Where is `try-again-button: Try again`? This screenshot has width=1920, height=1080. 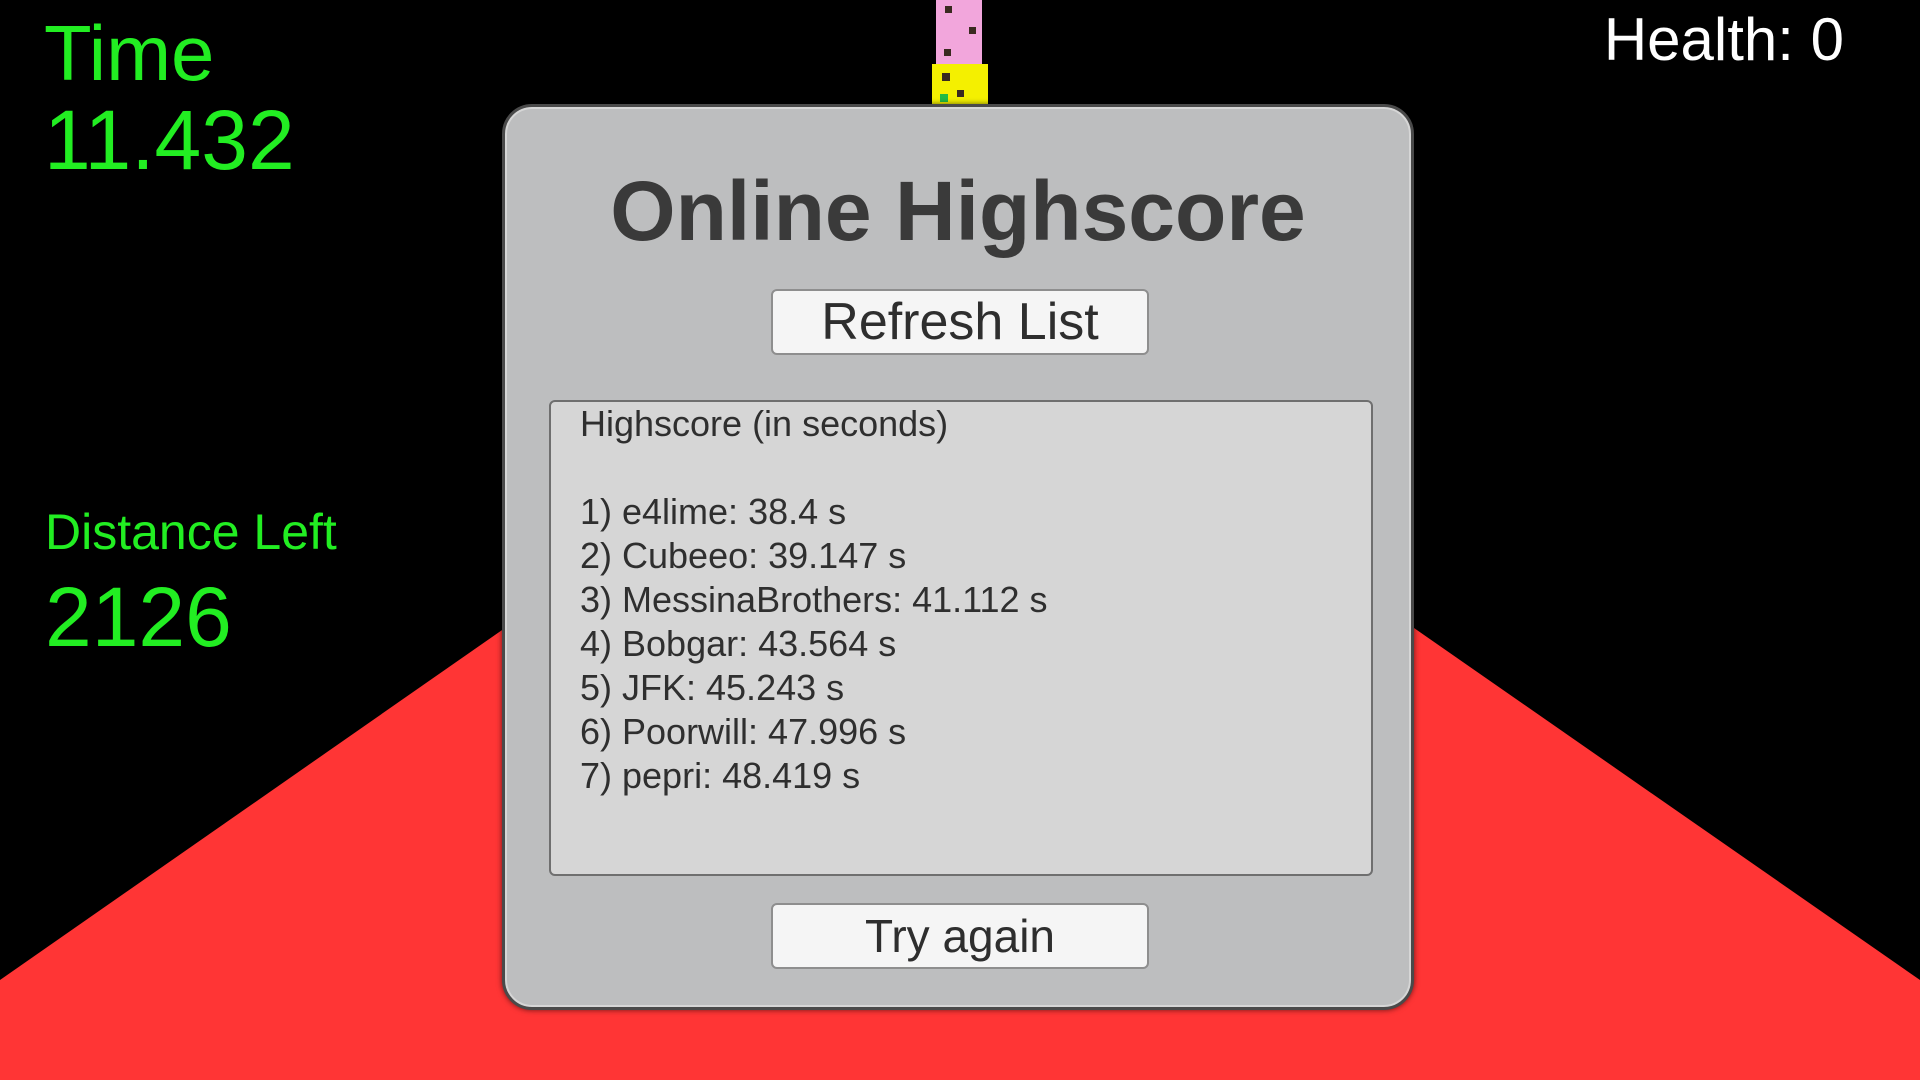 try-again-button: Try again is located at coordinates (960, 936).